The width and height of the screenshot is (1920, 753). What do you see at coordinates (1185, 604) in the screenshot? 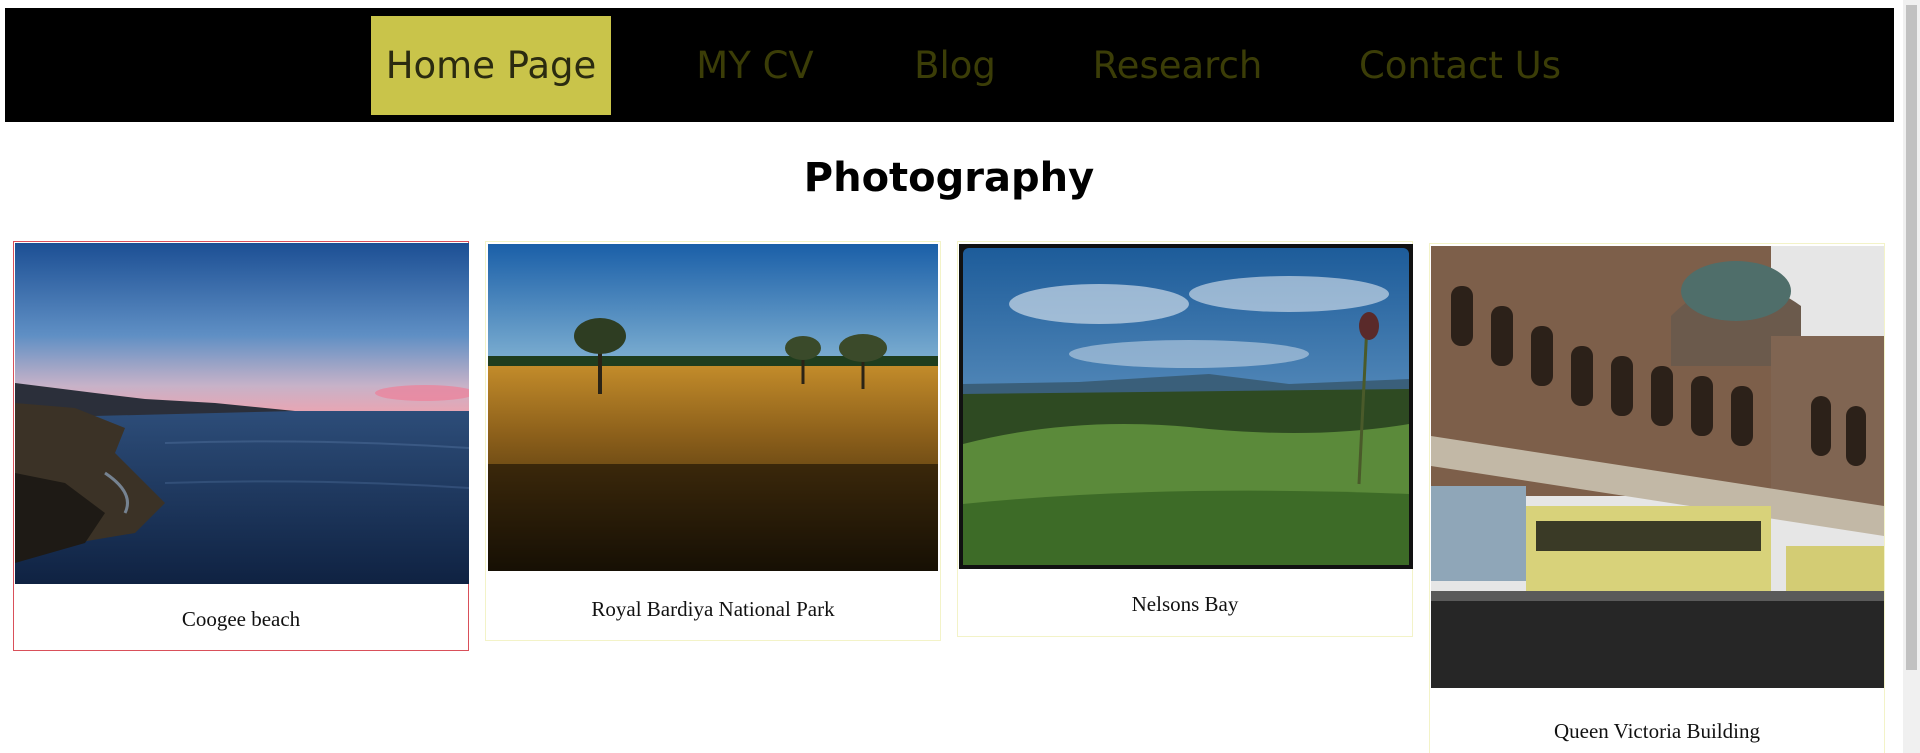
I see `card-caption: Nelsons Bay` at bounding box center [1185, 604].